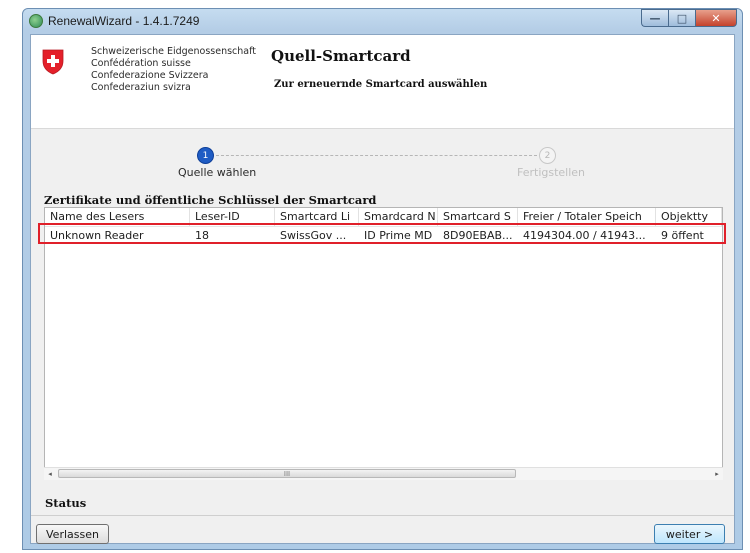 This screenshot has width=750, height=553. Describe the element at coordinates (174, 51) in the screenshot. I see `confederation-line-de: Schweizerische Eidgenossenschaft` at that location.